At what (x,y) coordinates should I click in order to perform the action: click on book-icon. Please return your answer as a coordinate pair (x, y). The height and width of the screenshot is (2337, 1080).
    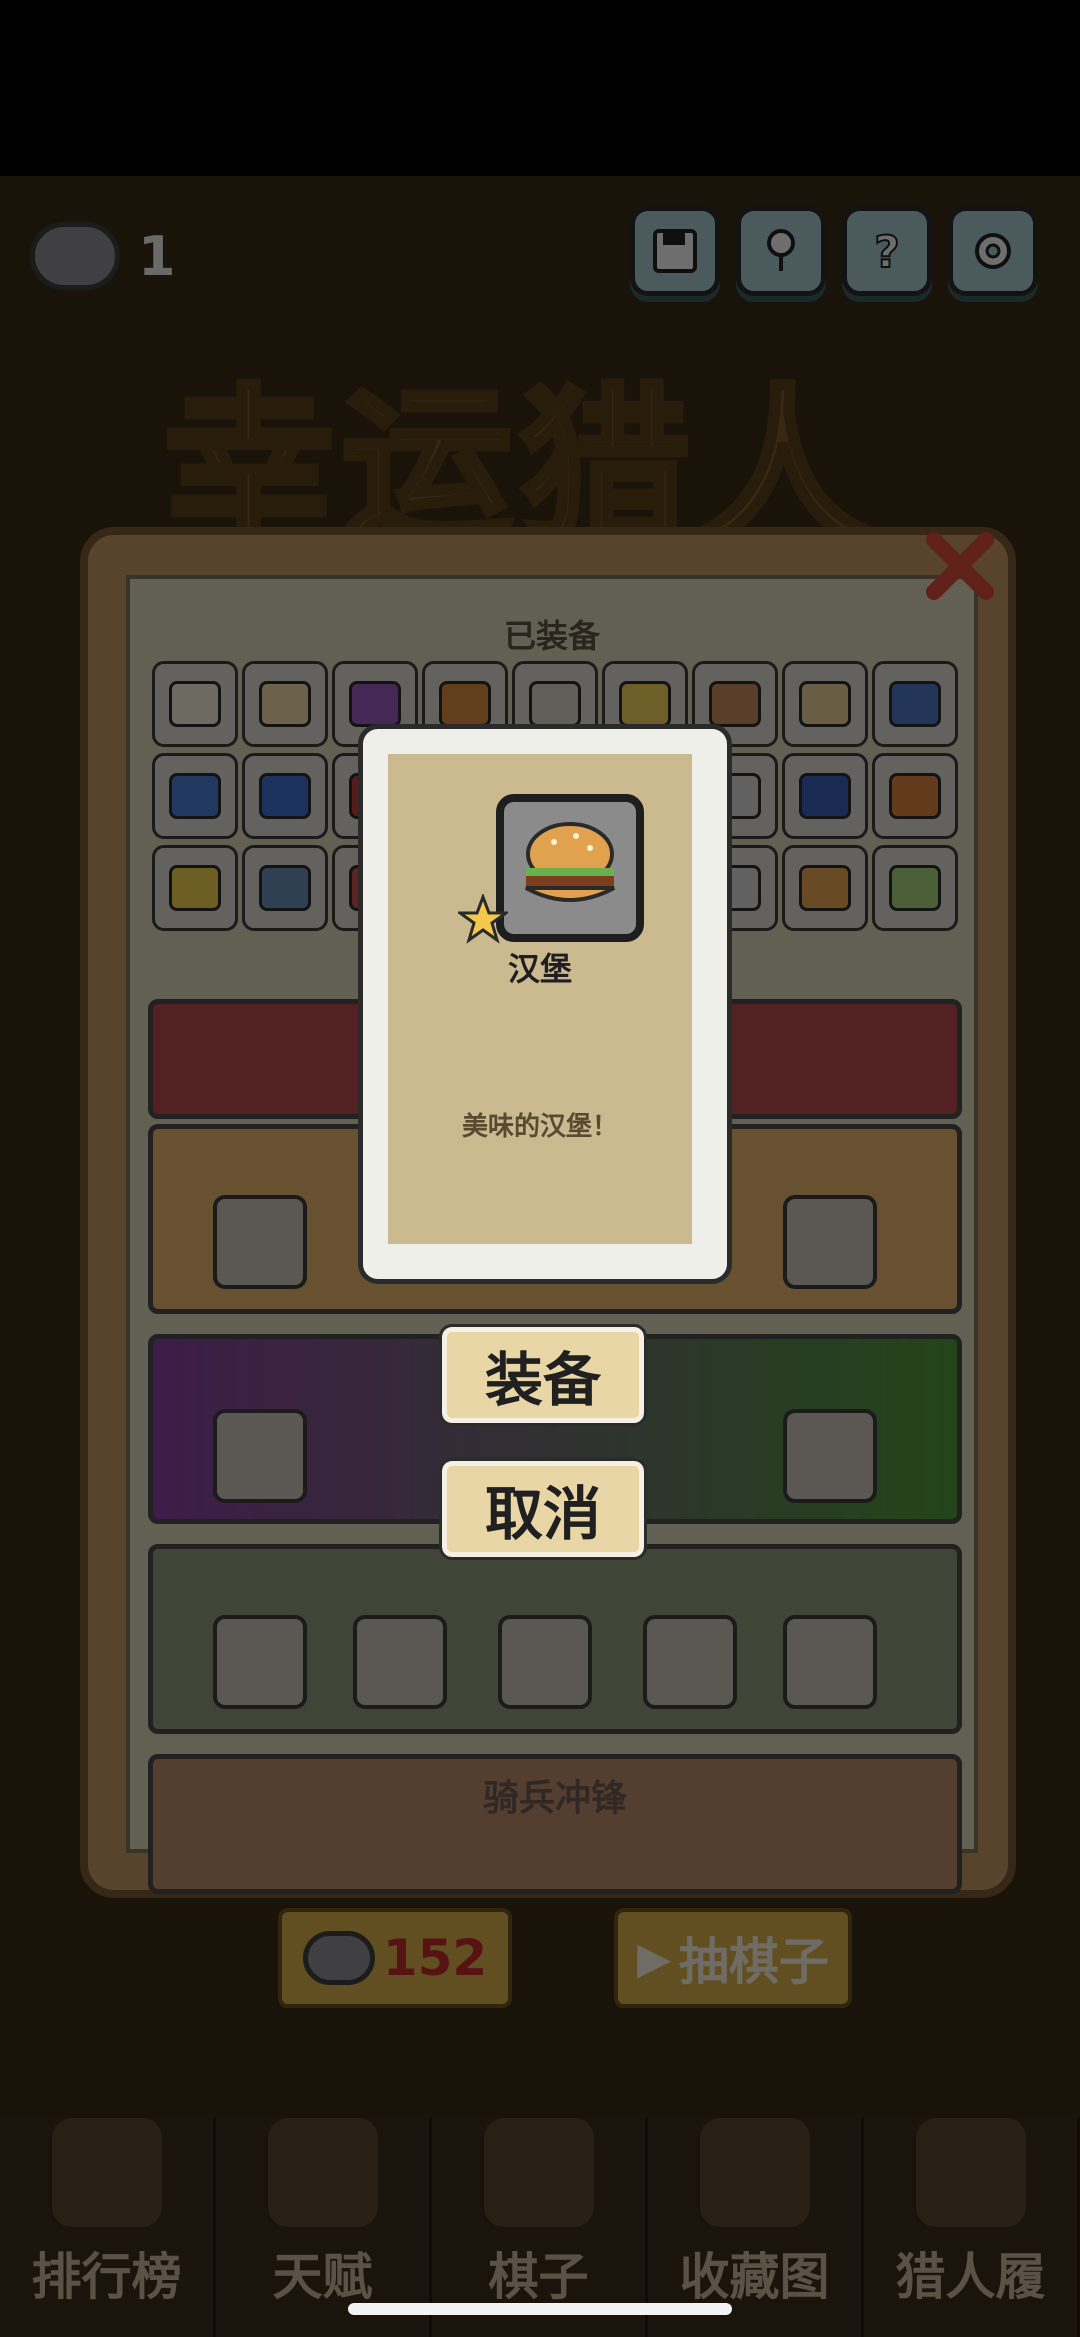
    Looking at the image, I should click on (754, 2172).